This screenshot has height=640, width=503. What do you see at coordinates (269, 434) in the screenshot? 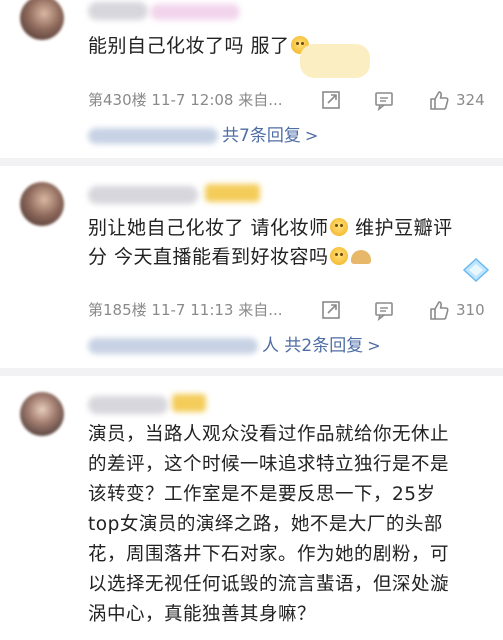
I see `comment-line: 演员，当路人观众没看过作品就给你无休止` at bounding box center [269, 434].